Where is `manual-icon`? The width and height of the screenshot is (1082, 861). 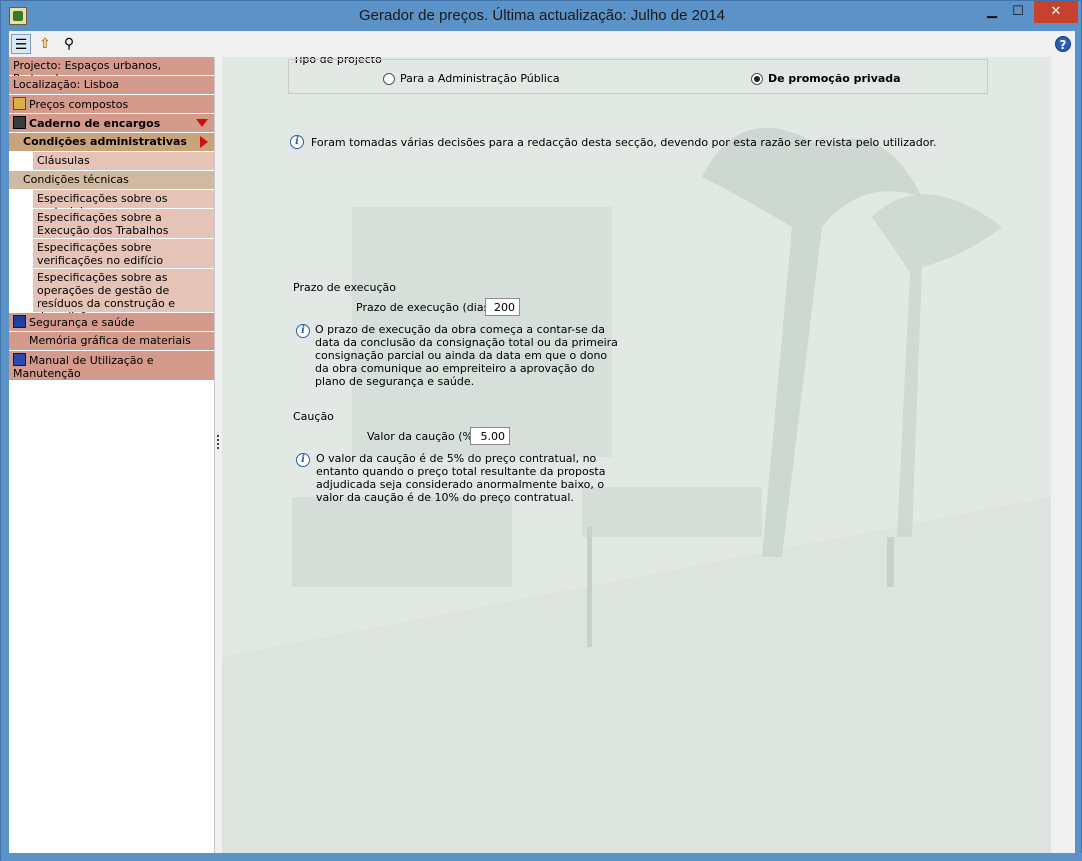
manual-icon is located at coordinates (19, 359).